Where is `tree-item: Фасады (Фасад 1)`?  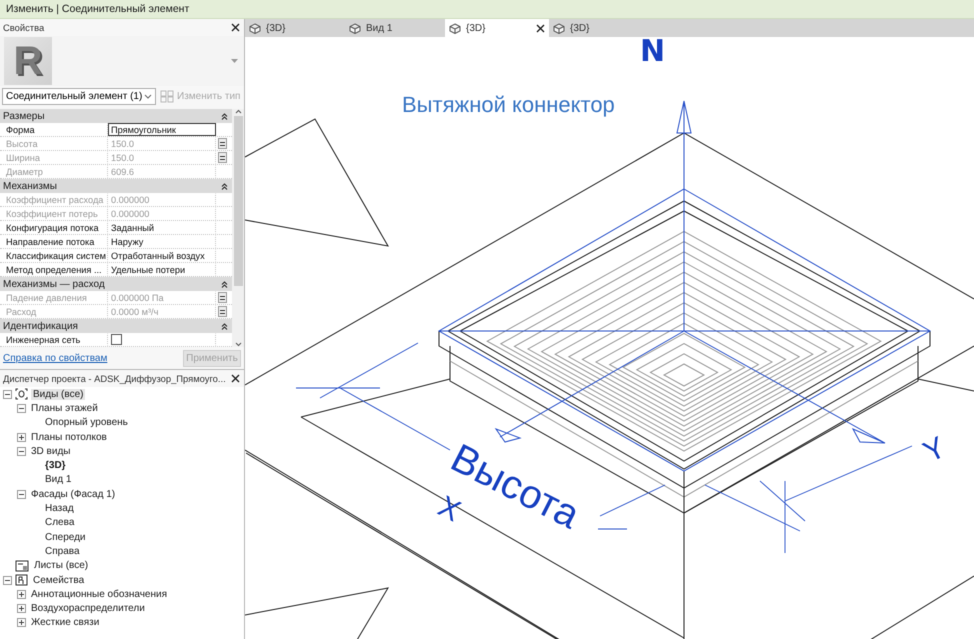 tree-item: Фасады (Фасад 1) is located at coordinates (73, 494).